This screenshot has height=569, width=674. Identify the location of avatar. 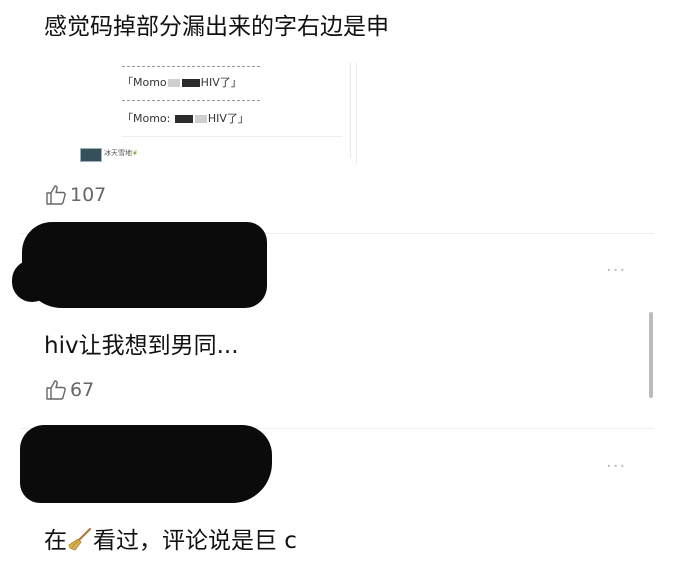
(91, 155).